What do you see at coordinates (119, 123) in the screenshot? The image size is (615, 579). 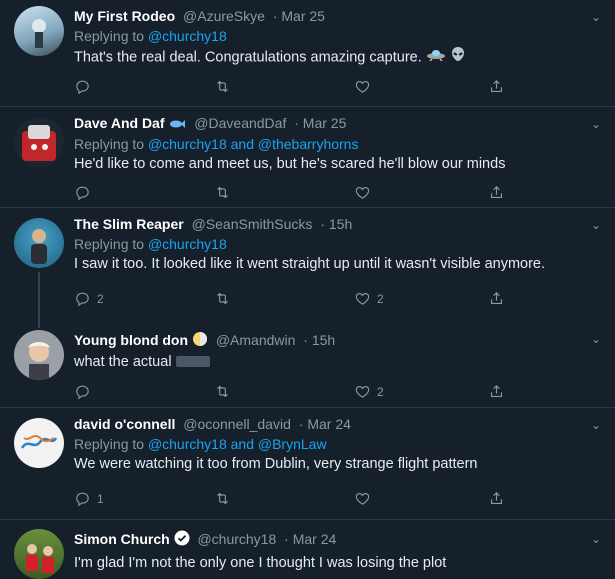 I see `display-name: Dave And Daf` at bounding box center [119, 123].